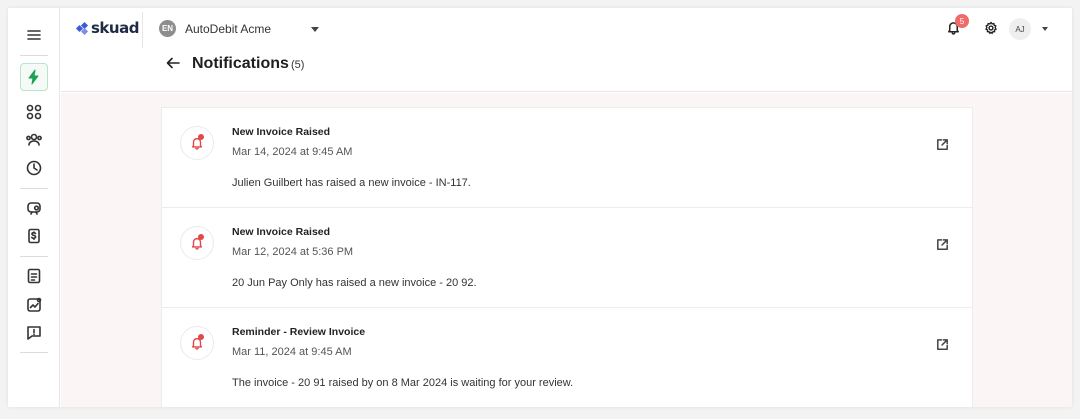  I want to click on sidebar-item-analytics, so click(34, 305).